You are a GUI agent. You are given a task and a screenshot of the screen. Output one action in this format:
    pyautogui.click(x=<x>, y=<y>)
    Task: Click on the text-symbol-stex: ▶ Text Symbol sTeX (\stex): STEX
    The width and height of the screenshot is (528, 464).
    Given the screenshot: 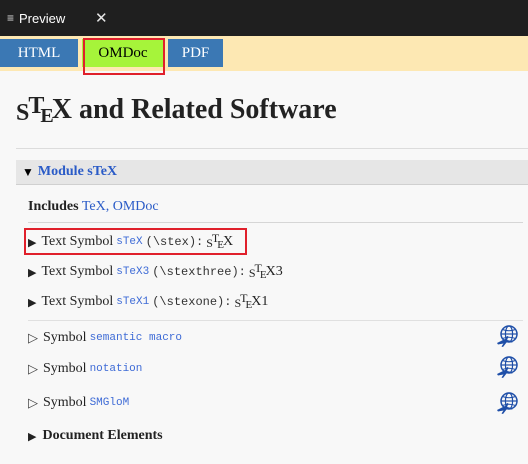 What is the action you would take?
    pyautogui.click(x=131, y=241)
    